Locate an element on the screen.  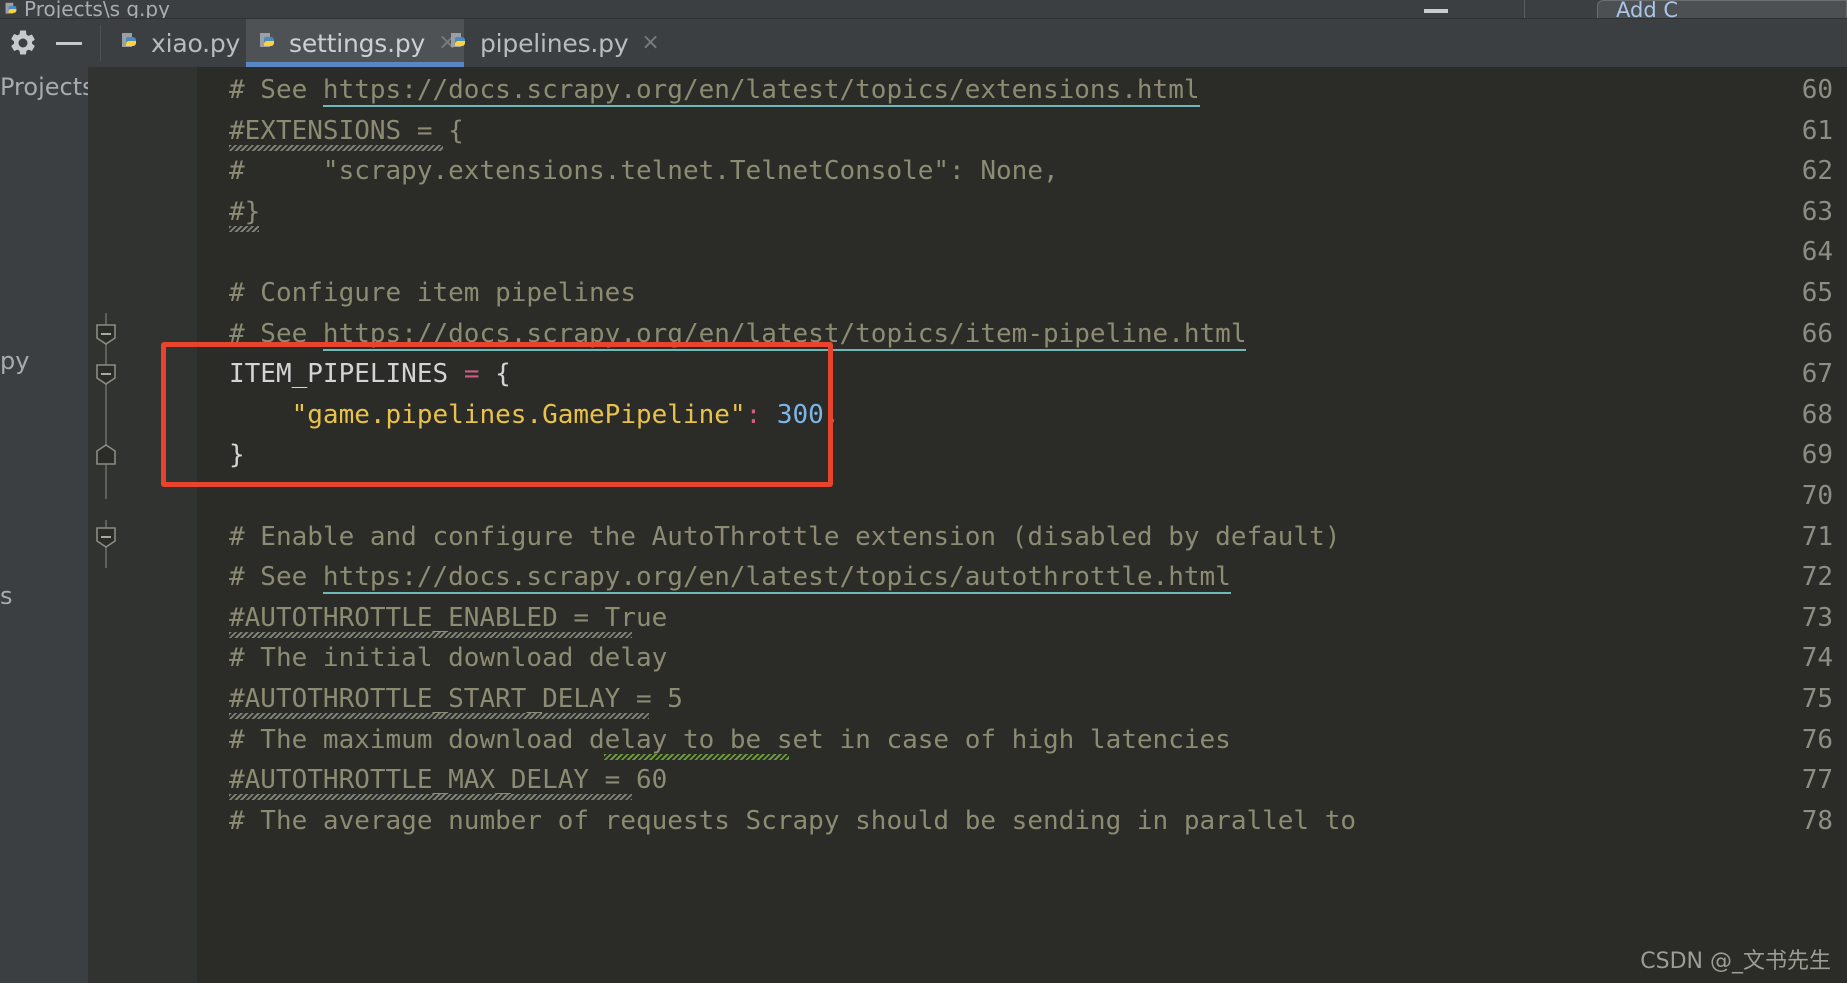
code-folding-rail is located at coordinates (213, 525).